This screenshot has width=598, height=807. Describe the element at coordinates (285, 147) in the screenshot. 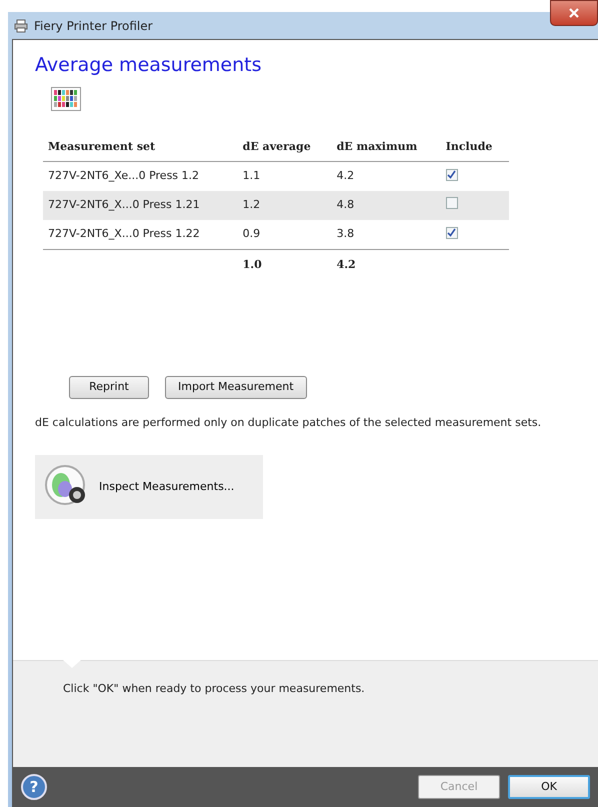

I see `column-header: dE average` at that location.